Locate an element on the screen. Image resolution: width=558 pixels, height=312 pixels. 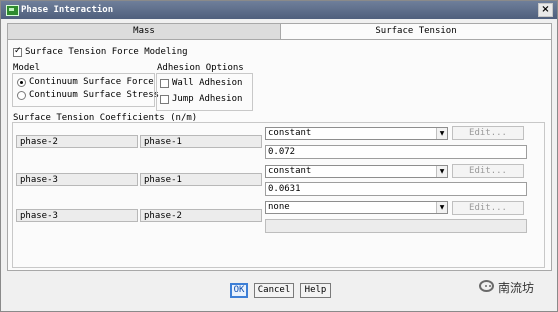
row2-method-value: constant is located at coordinates (290, 171).